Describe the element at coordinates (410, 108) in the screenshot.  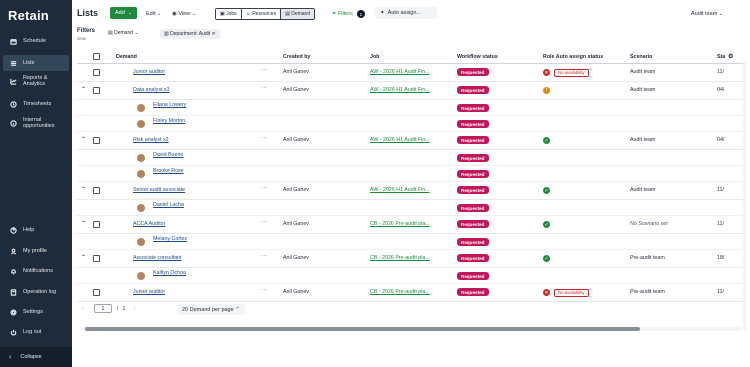
I see `resource-row: Eliana Lowery Requested` at that location.